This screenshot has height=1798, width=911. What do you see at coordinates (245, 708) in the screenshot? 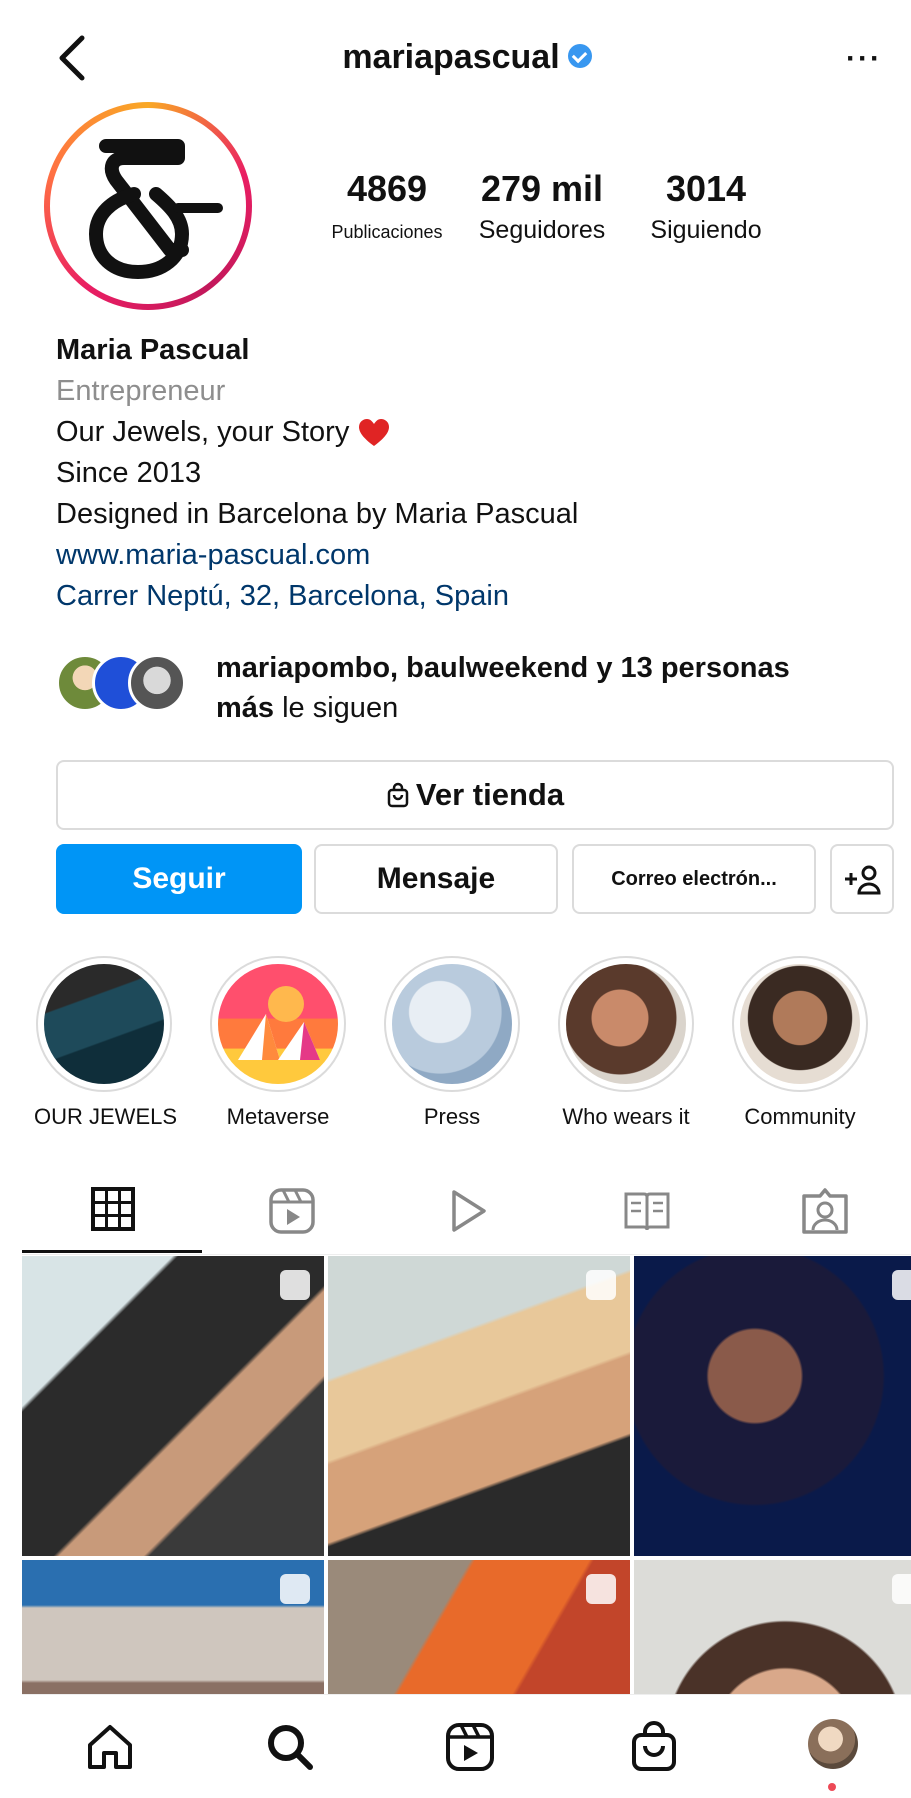
I see `followed-by-mas: más` at bounding box center [245, 708].